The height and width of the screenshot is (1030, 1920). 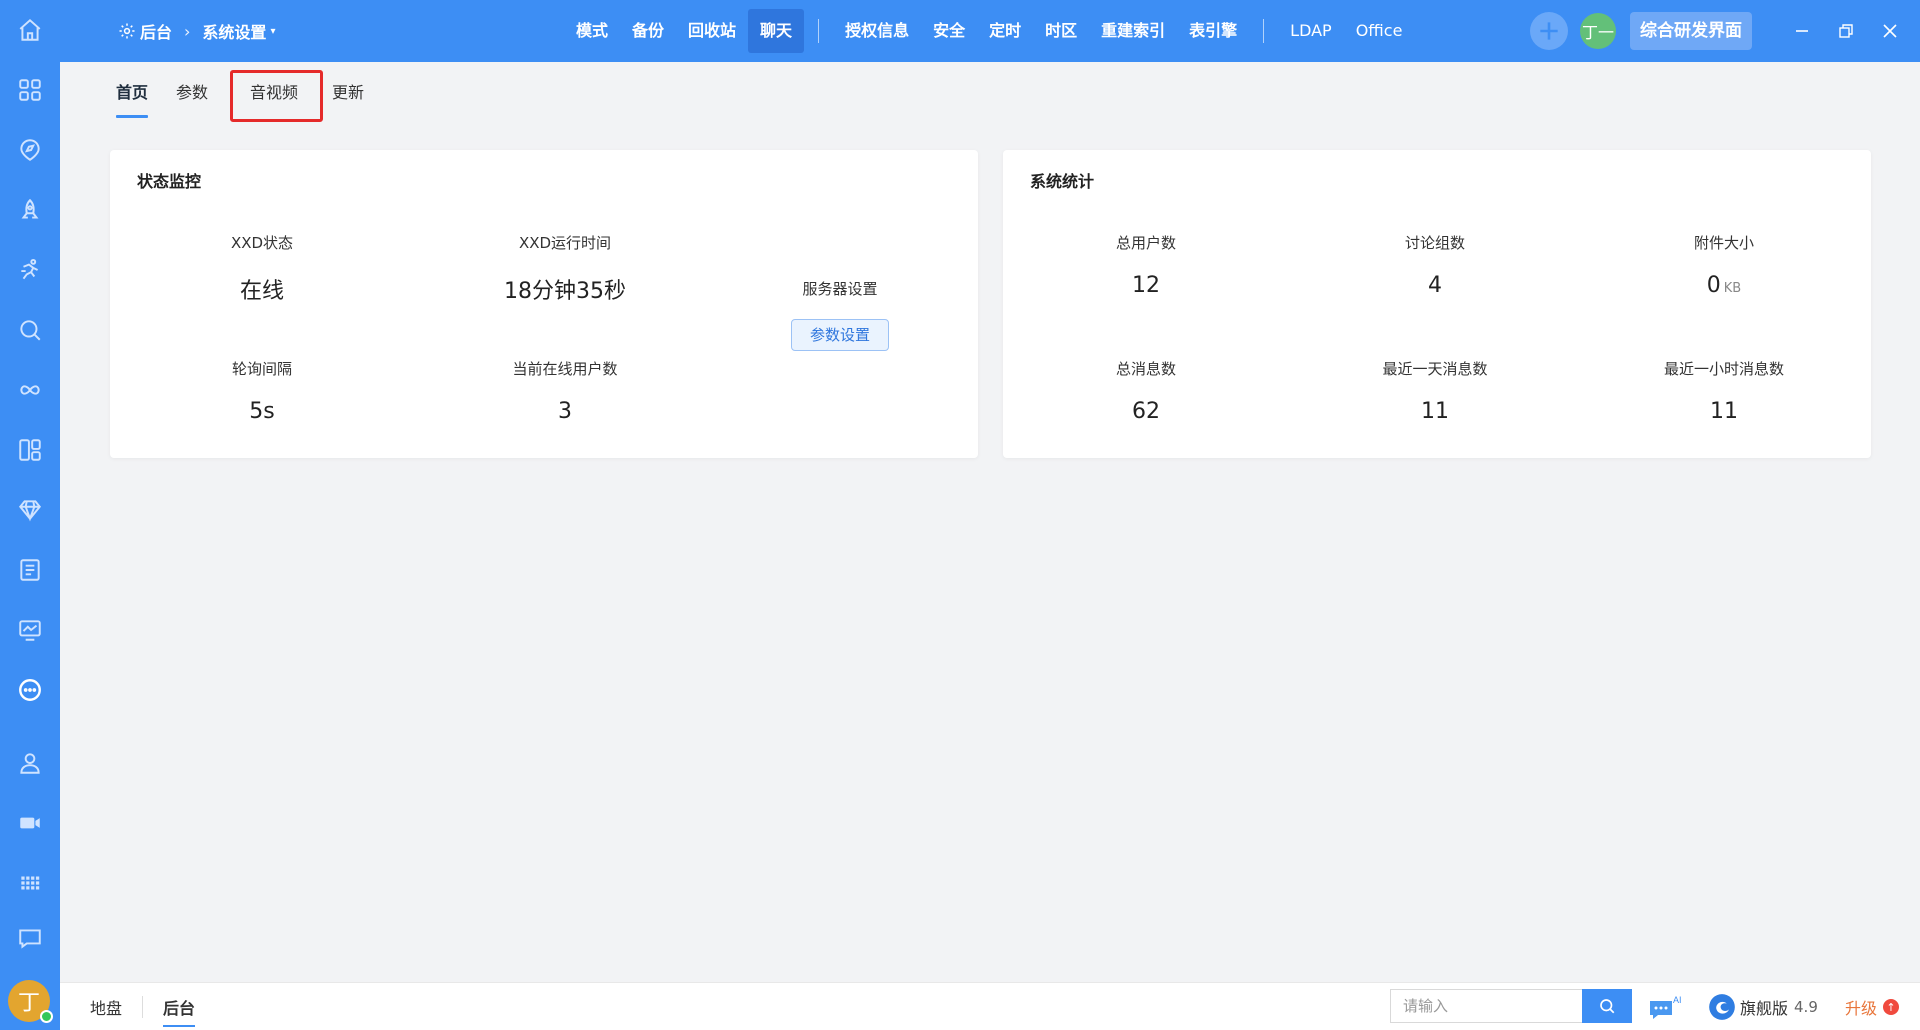 I want to click on user-icon, so click(x=30, y=763).